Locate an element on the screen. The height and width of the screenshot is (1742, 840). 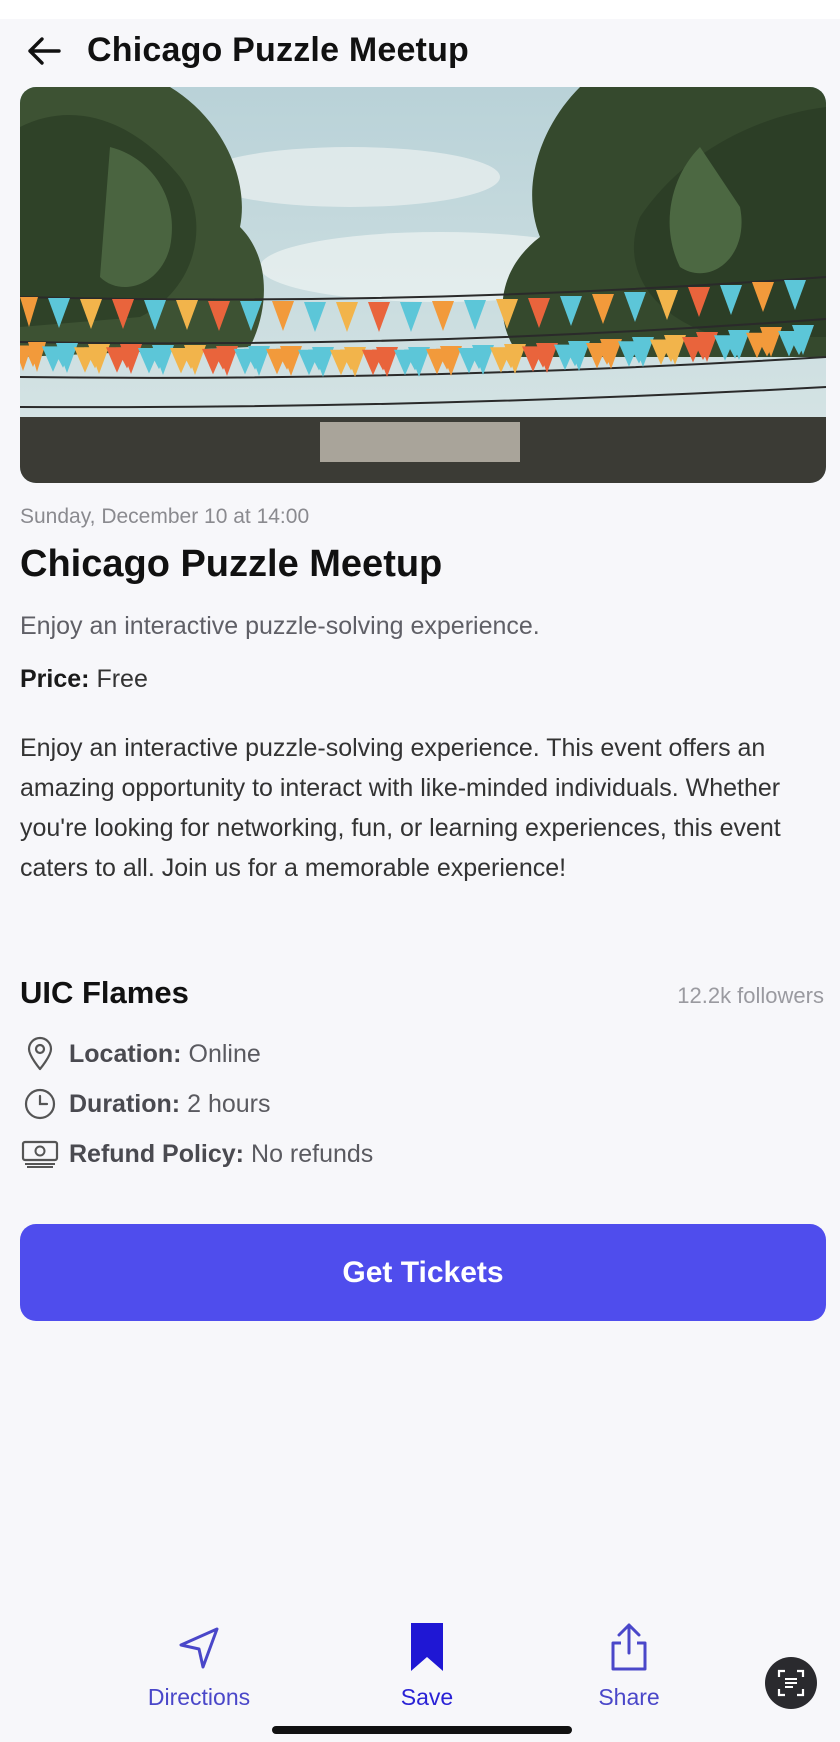
status-strip is located at coordinates (420, 9).